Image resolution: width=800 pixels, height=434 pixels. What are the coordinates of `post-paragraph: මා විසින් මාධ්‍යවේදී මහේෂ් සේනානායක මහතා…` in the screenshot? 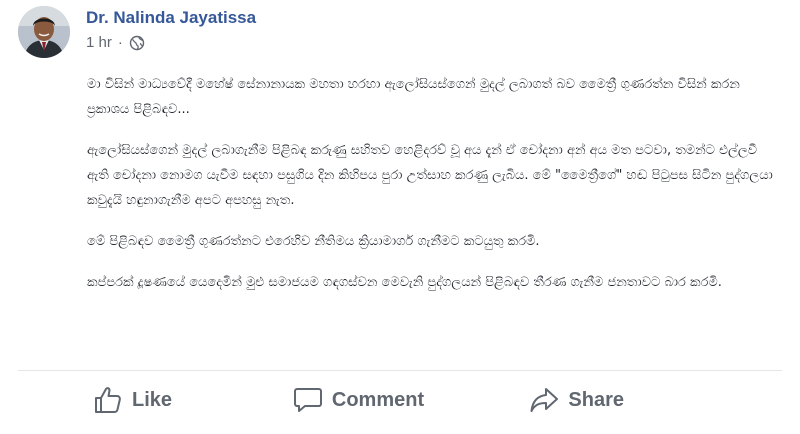 It's located at (413, 97).